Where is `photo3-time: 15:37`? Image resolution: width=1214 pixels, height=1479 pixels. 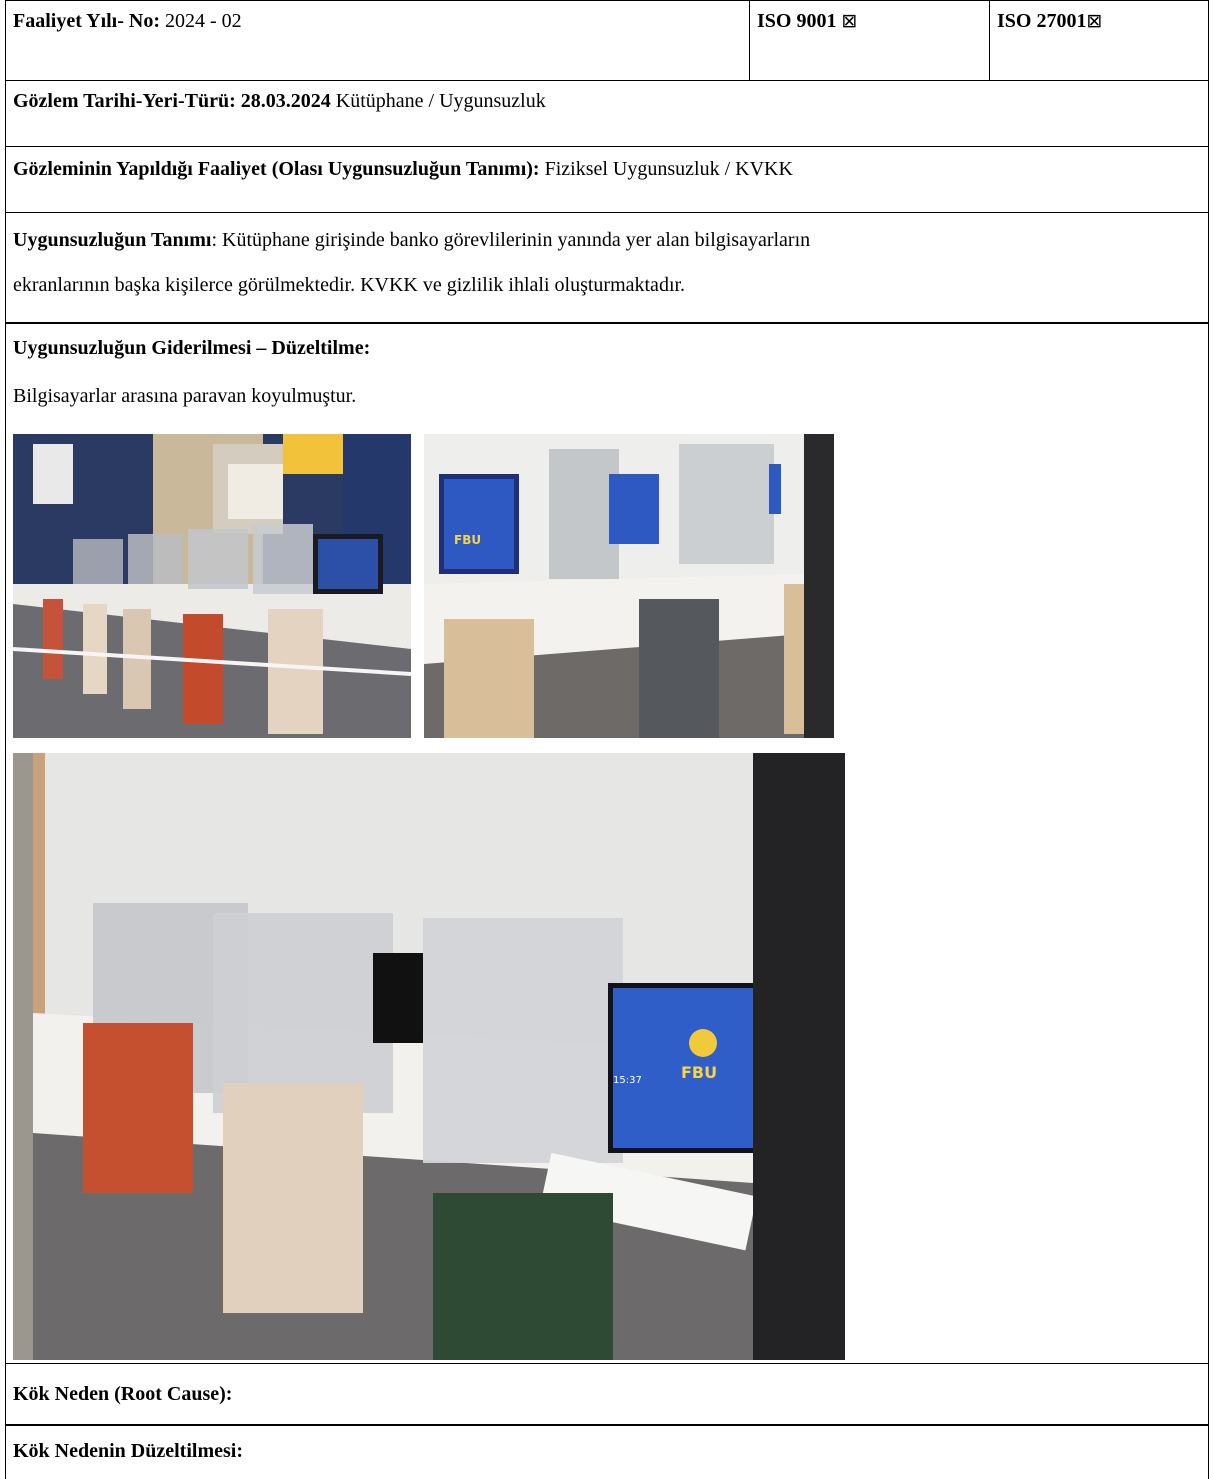 photo3-time: 15:37 is located at coordinates (627, 1080).